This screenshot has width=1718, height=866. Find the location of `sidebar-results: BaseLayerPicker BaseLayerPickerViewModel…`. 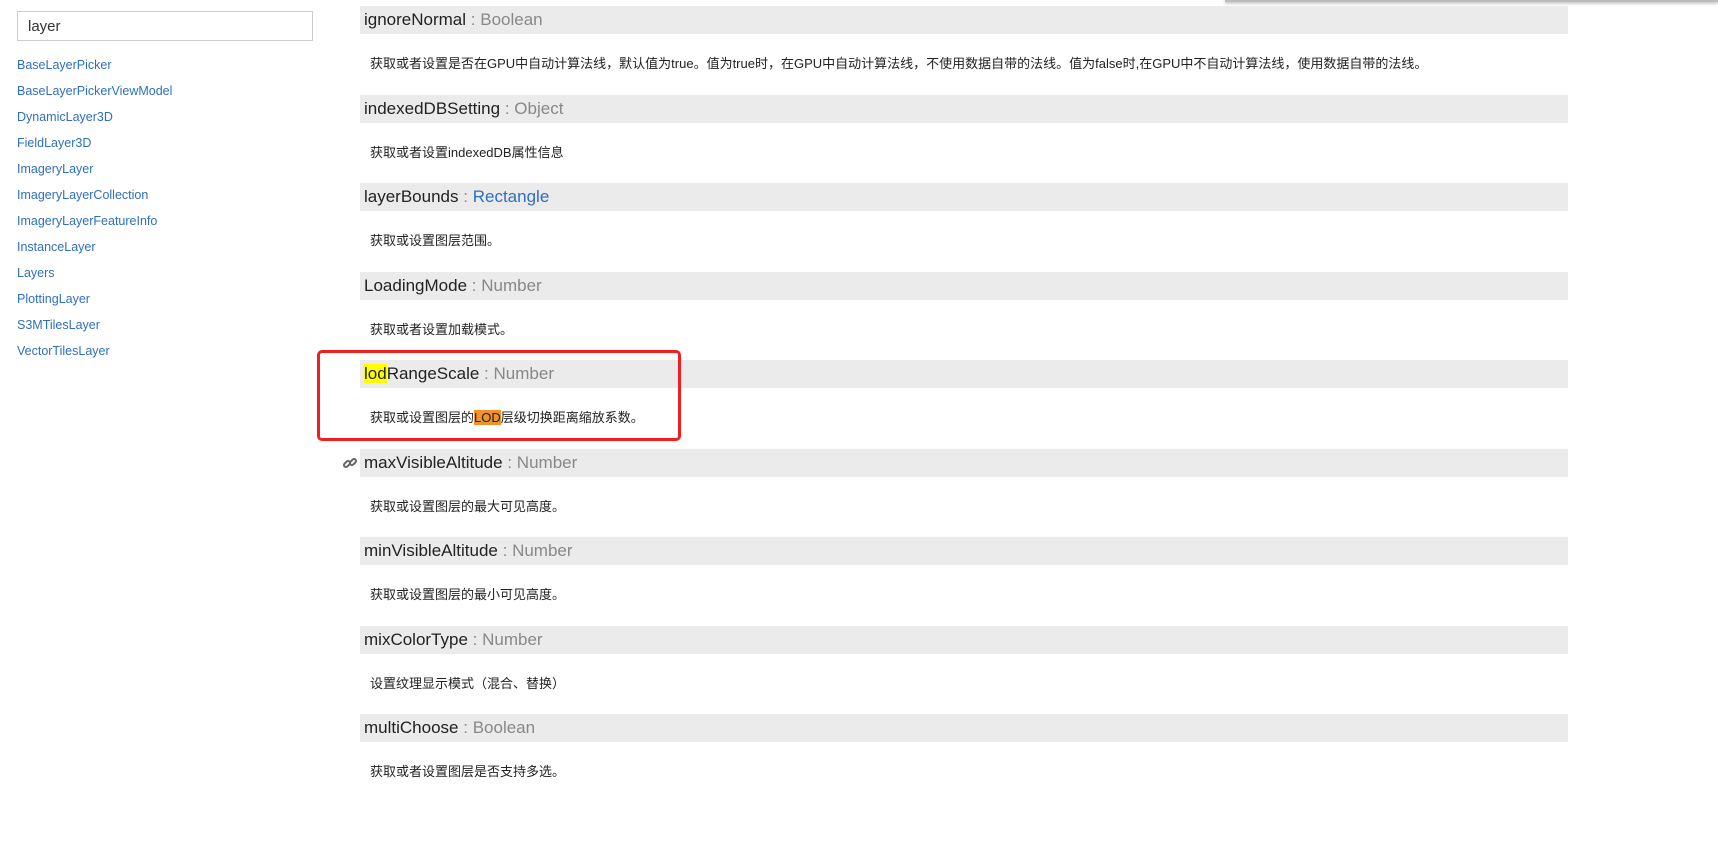

sidebar-results: BaseLayerPicker BaseLayerPickerViewModel… is located at coordinates (94, 213).